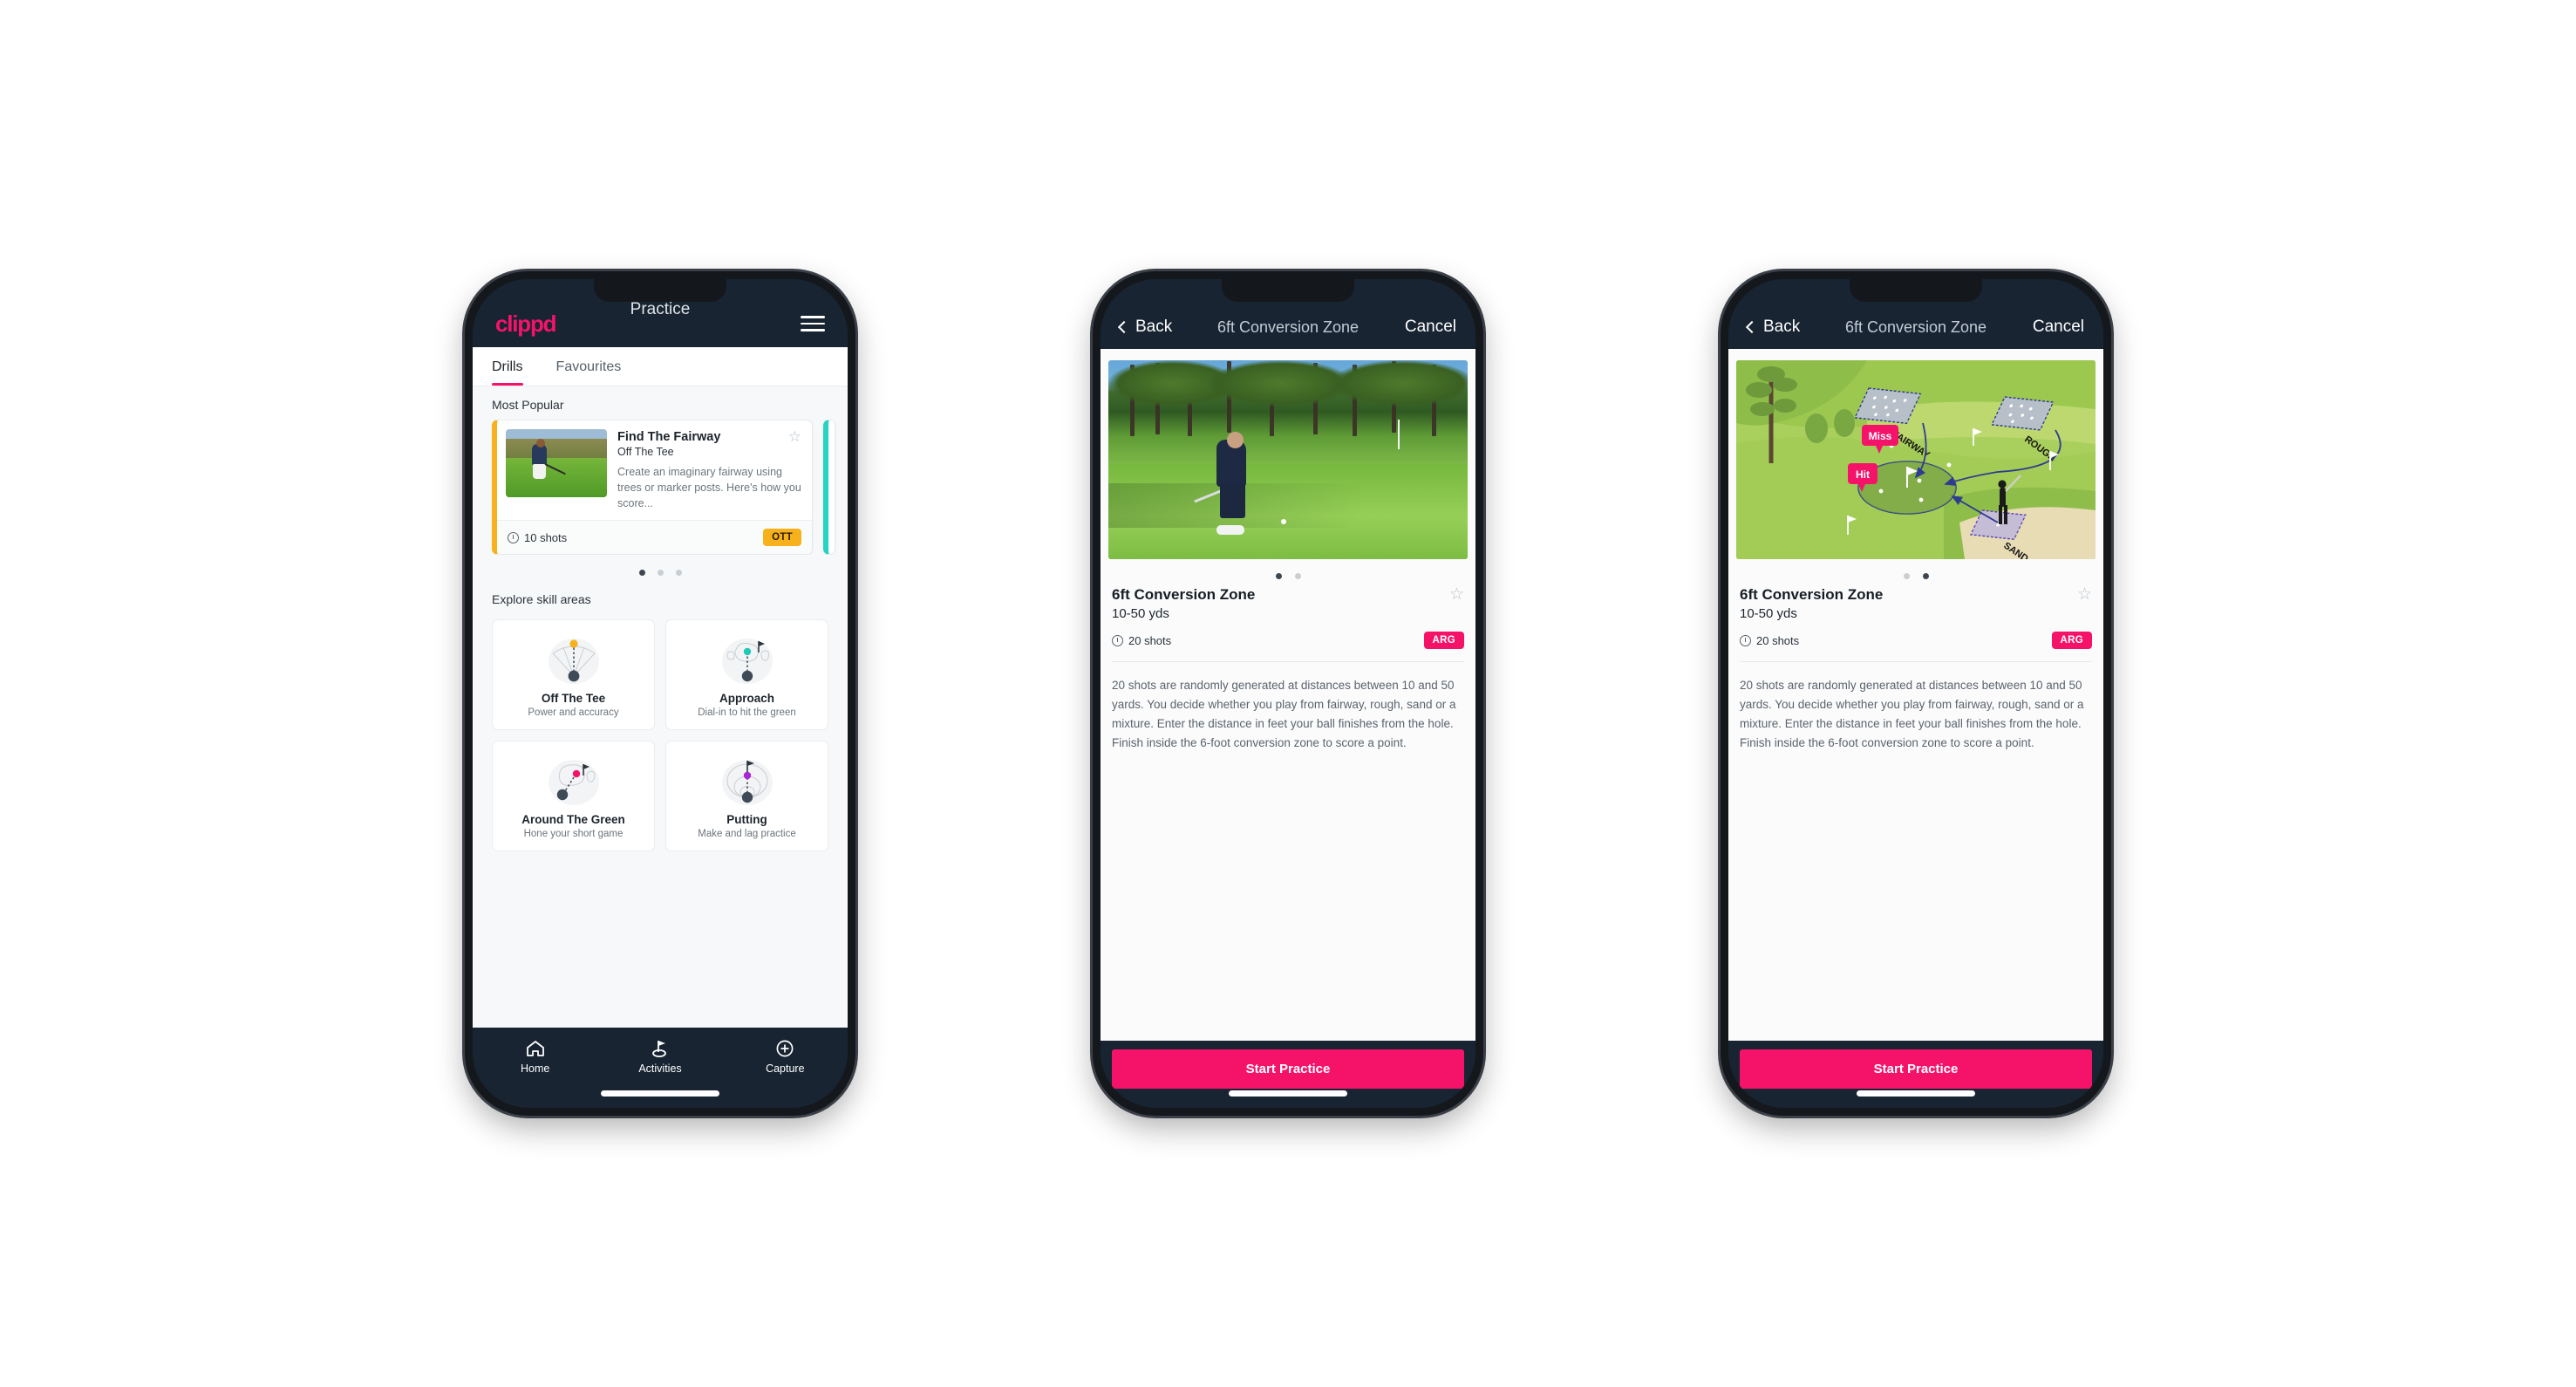 The image size is (2576, 1387). What do you see at coordinates (746, 820) in the screenshot?
I see `skill-name: Putting` at bounding box center [746, 820].